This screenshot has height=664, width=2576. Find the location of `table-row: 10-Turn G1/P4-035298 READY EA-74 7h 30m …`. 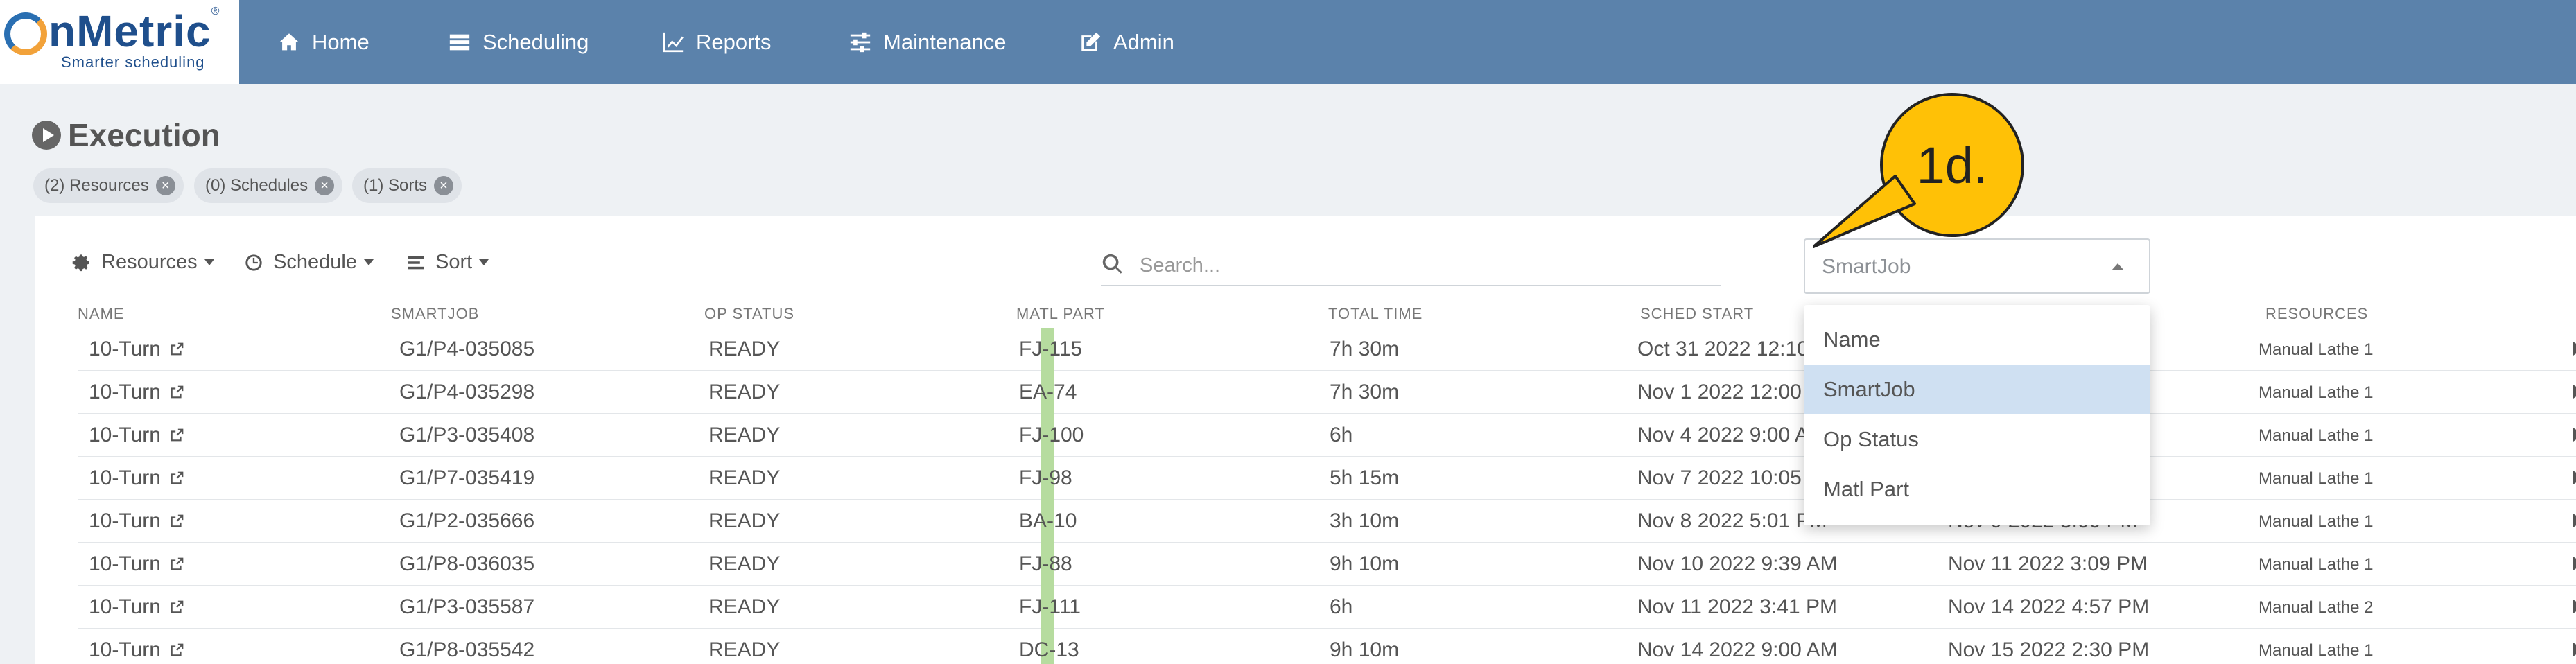

table-row: 10-Turn G1/P4-035298 READY EA-74 7h 30m … is located at coordinates (1327, 392).